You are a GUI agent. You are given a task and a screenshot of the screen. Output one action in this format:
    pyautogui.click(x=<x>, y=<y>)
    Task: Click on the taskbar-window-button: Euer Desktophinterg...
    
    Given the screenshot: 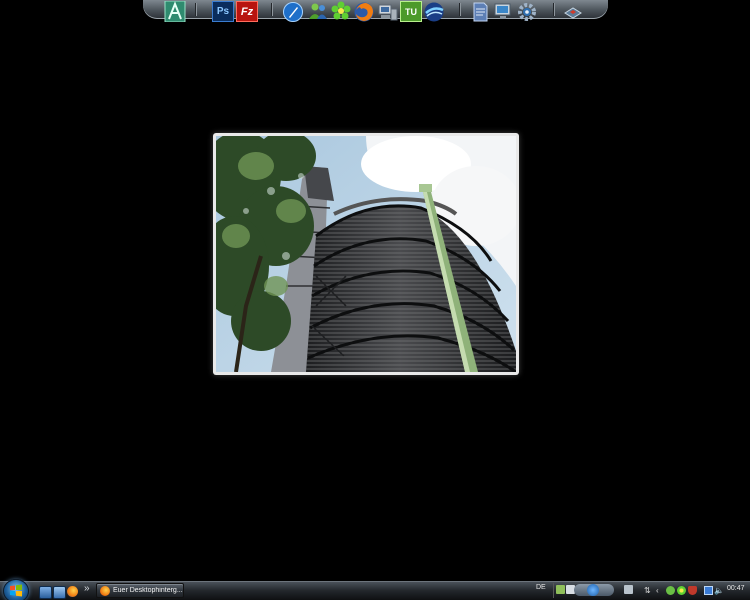 What is the action you would take?
    pyautogui.click(x=140, y=590)
    